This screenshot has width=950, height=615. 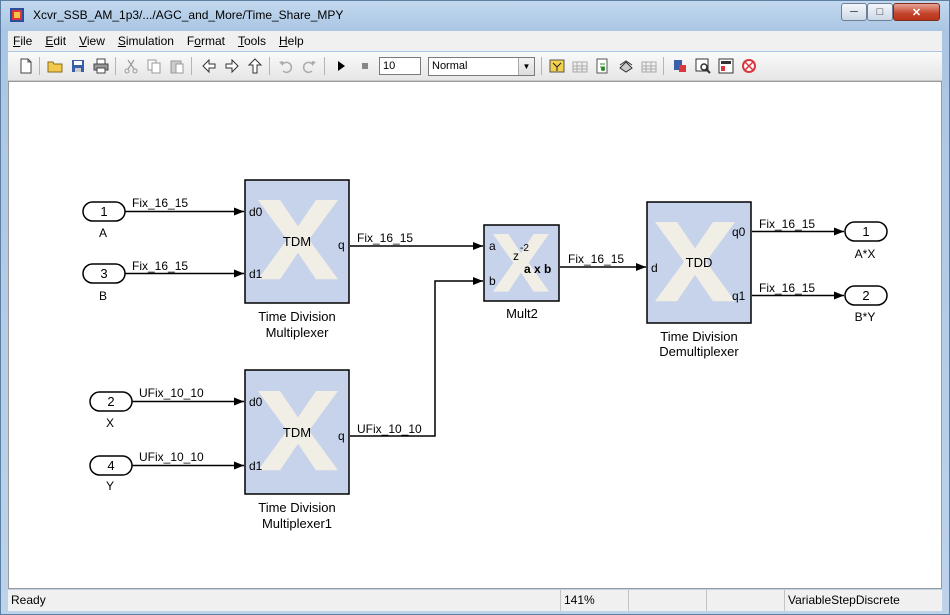 What do you see at coordinates (28, 600) in the screenshot?
I see `status-text: Ready` at bounding box center [28, 600].